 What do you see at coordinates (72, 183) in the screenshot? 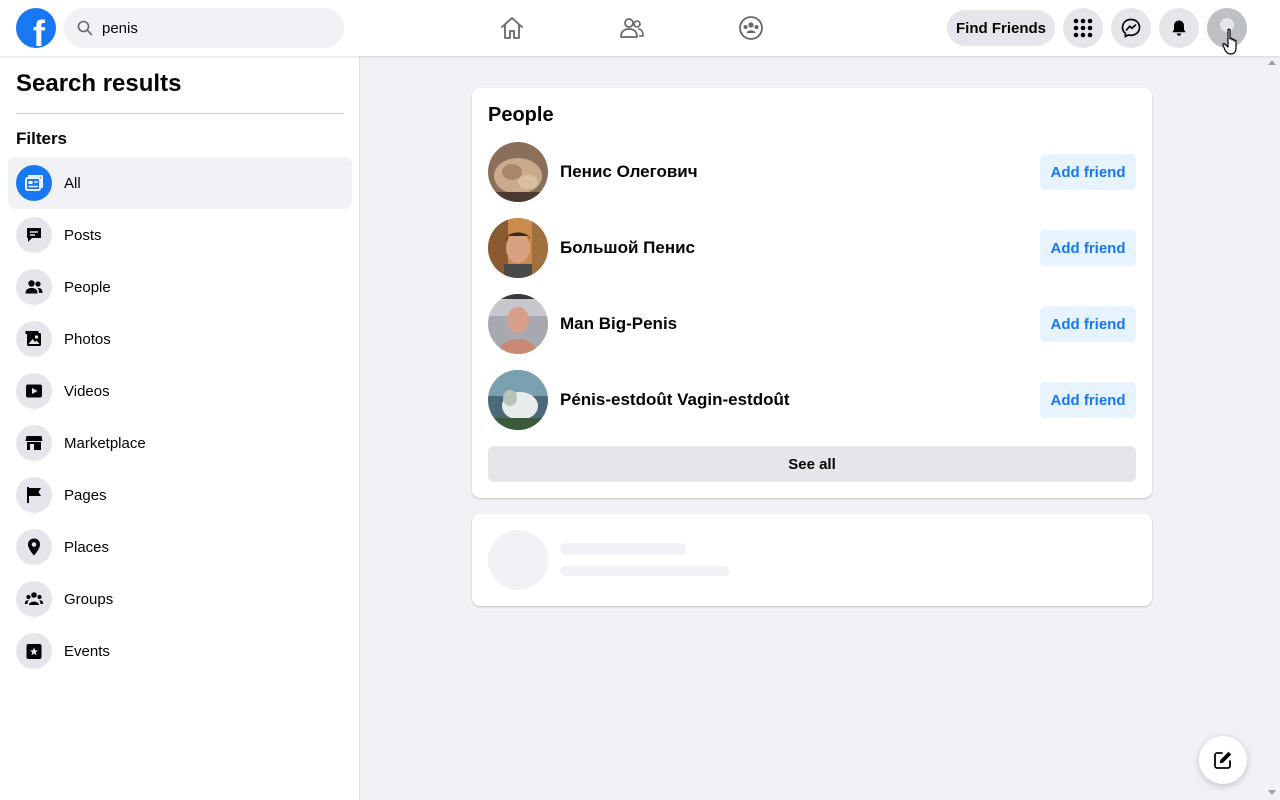
I see `filter-label: All` at bounding box center [72, 183].